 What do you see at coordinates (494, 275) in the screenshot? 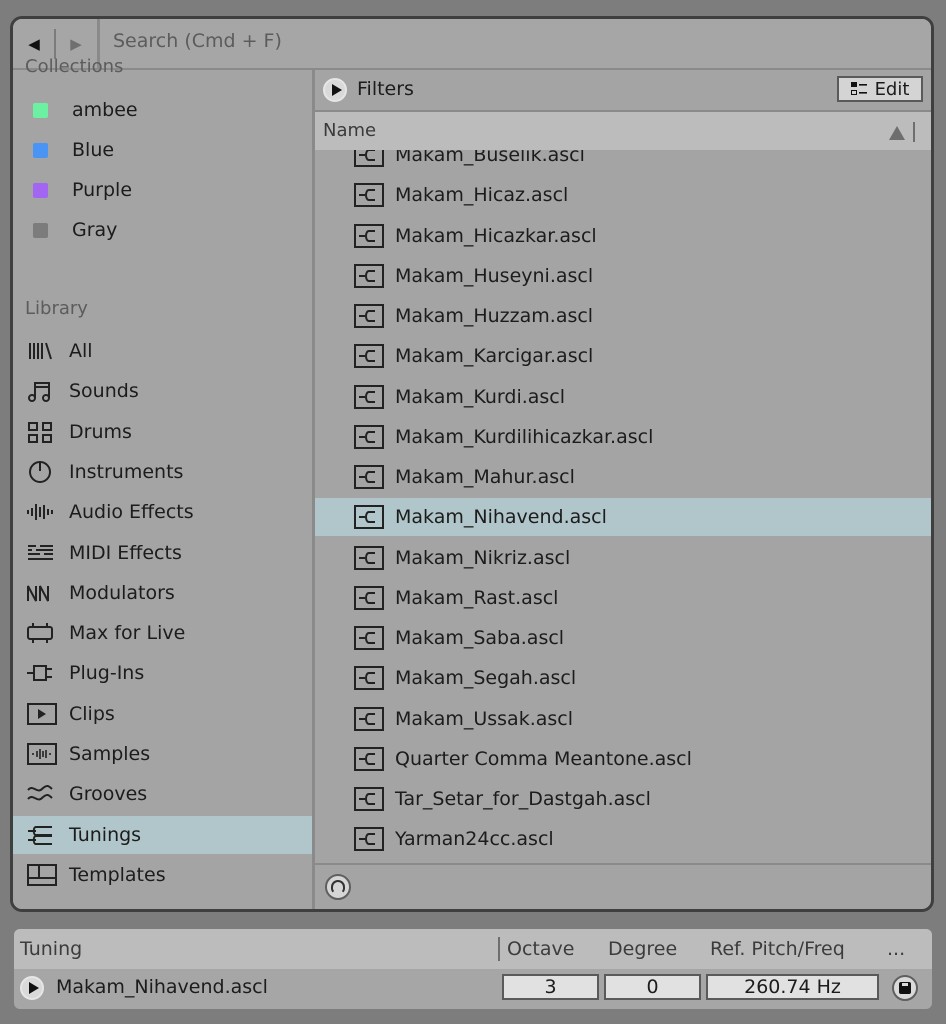
I see `file-name: Makam_Huseyni.ascl` at bounding box center [494, 275].